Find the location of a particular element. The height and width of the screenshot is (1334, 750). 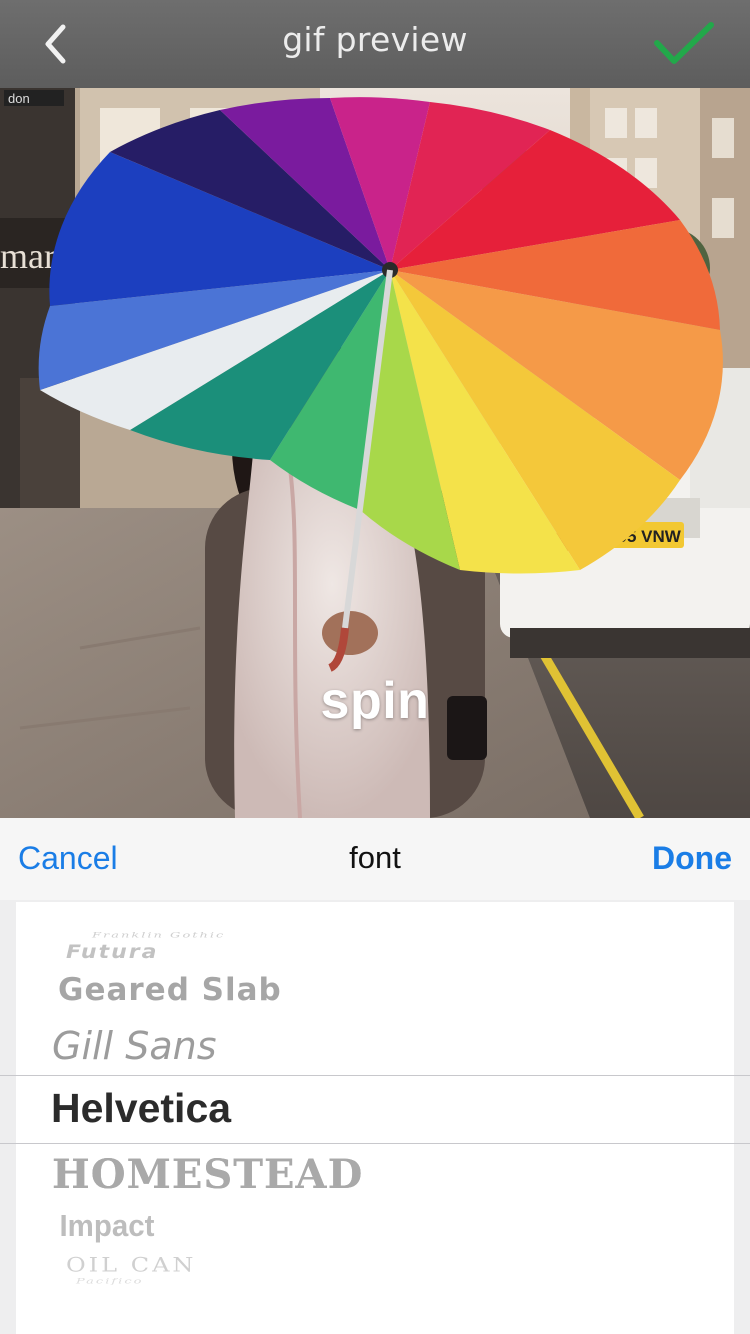

confirm-button is located at coordinates (684, 44).